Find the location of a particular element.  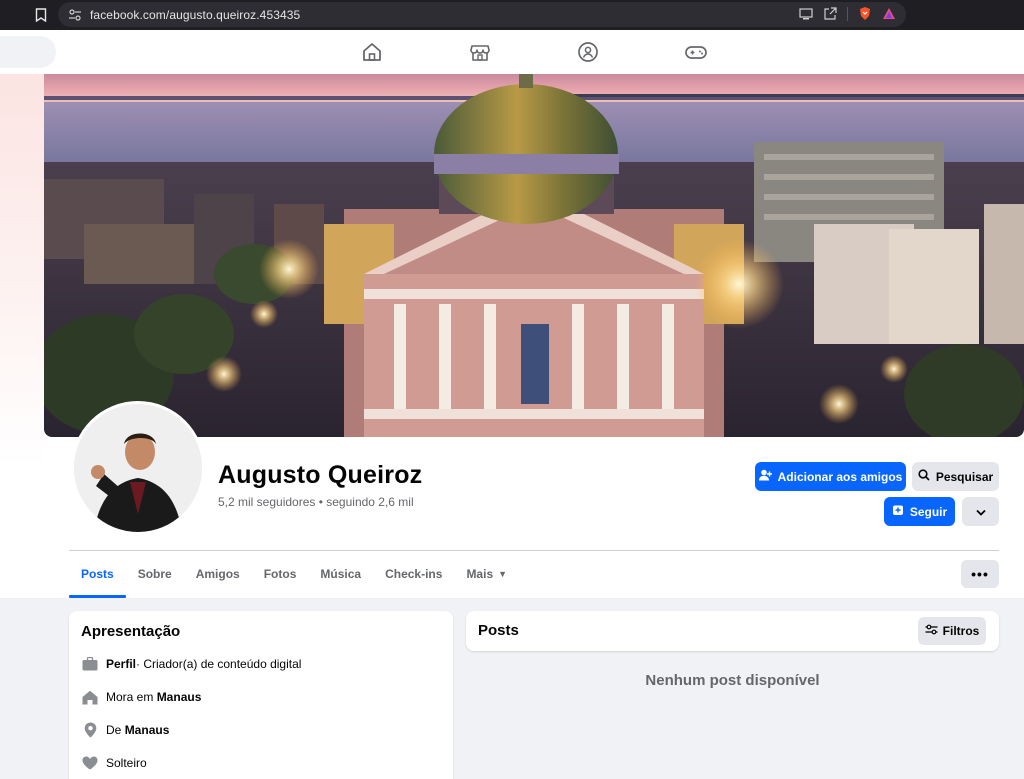

chevron-down-icon is located at coordinates (980, 512).